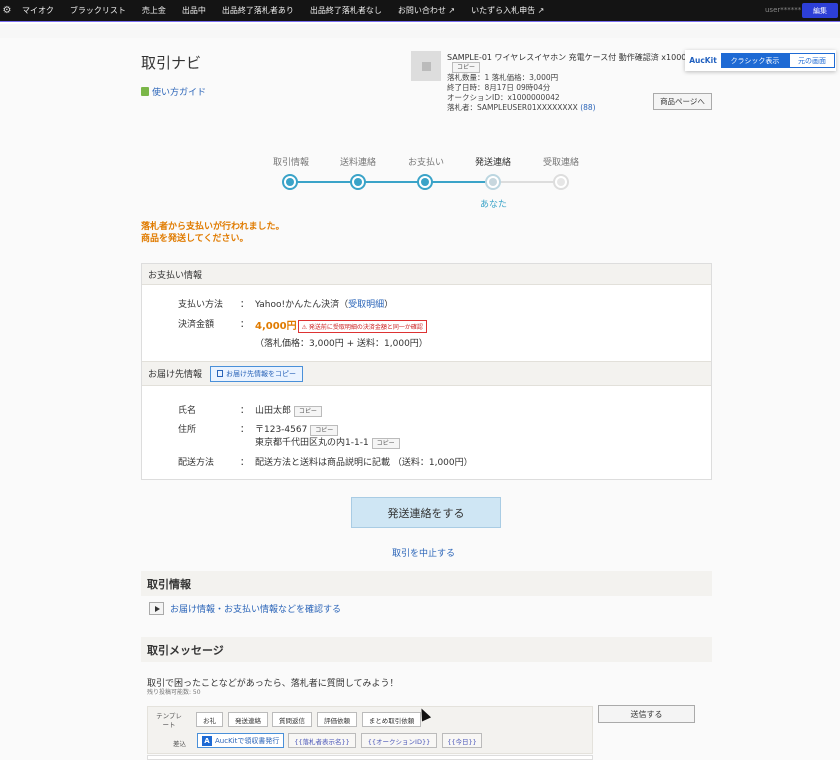 This screenshot has width=840, height=760. What do you see at coordinates (307, 411) in the screenshot?
I see `copy-name-button: コピー` at bounding box center [307, 411].